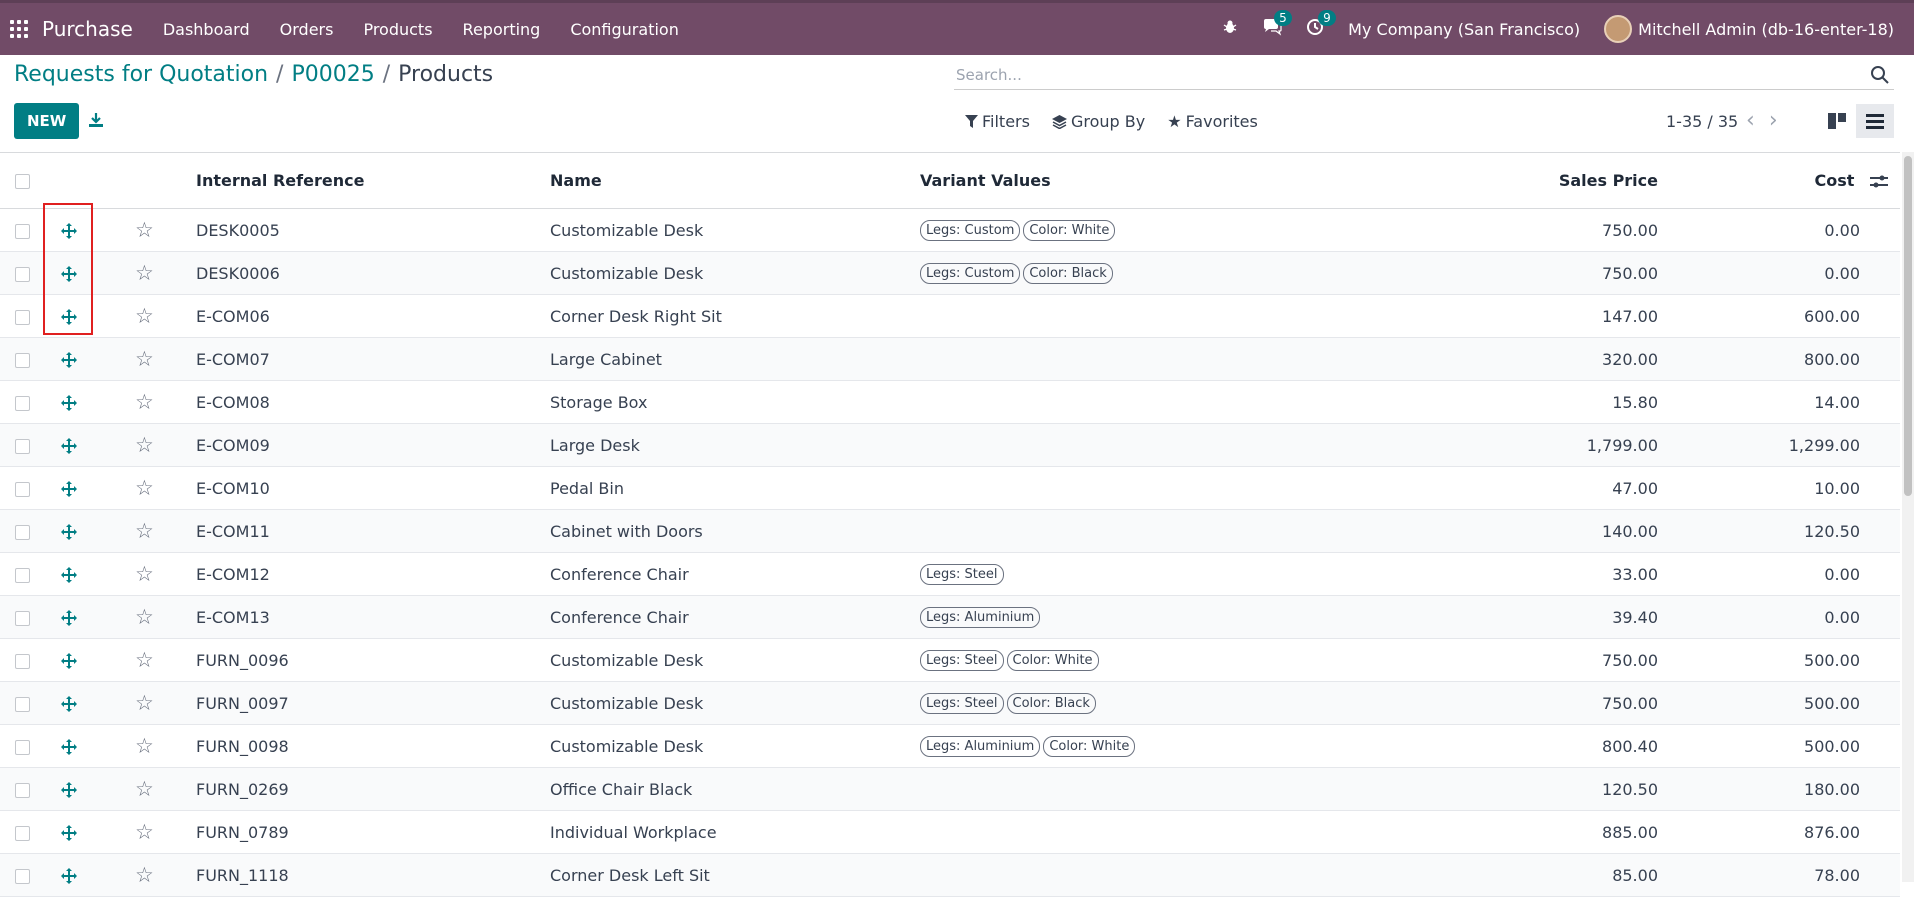 The image size is (1914, 897). Describe the element at coordinates (502, 29) in the screenshot. I see `menu-reporting: Reporting` at that location.